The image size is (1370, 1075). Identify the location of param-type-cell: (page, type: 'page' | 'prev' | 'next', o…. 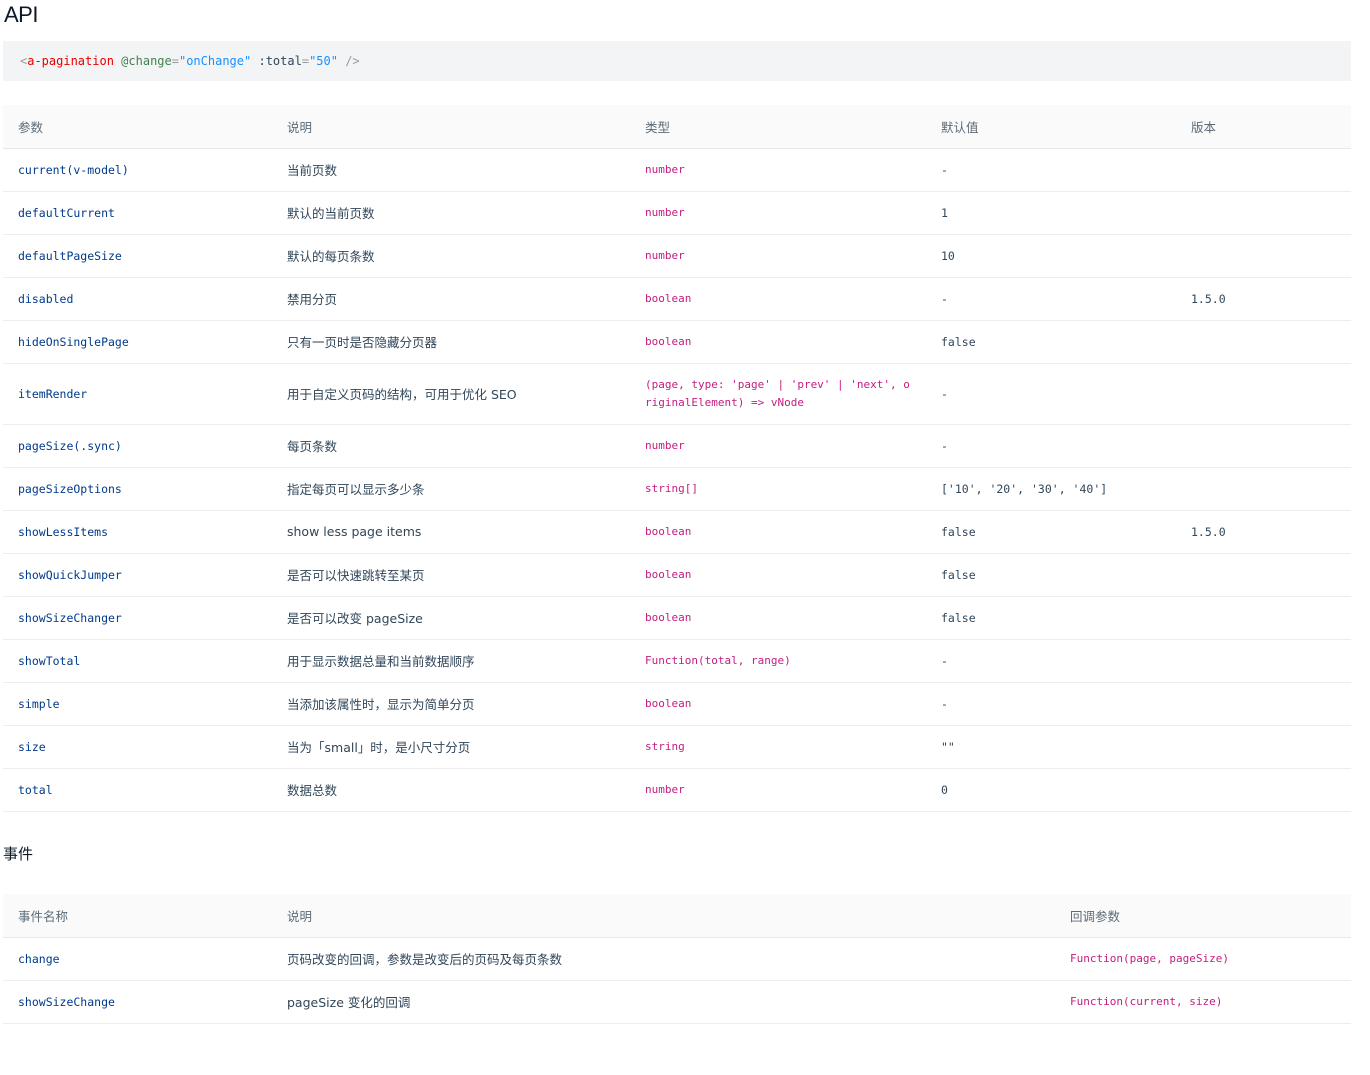
(778, 394).